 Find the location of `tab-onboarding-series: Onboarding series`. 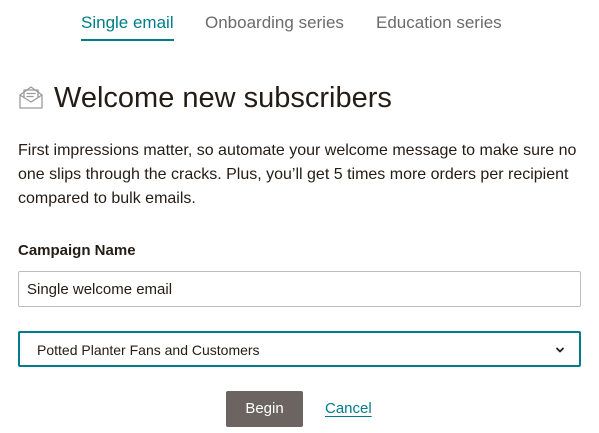

tab-onboarding-series: Onboarding series is located at coordinates (274, 23).